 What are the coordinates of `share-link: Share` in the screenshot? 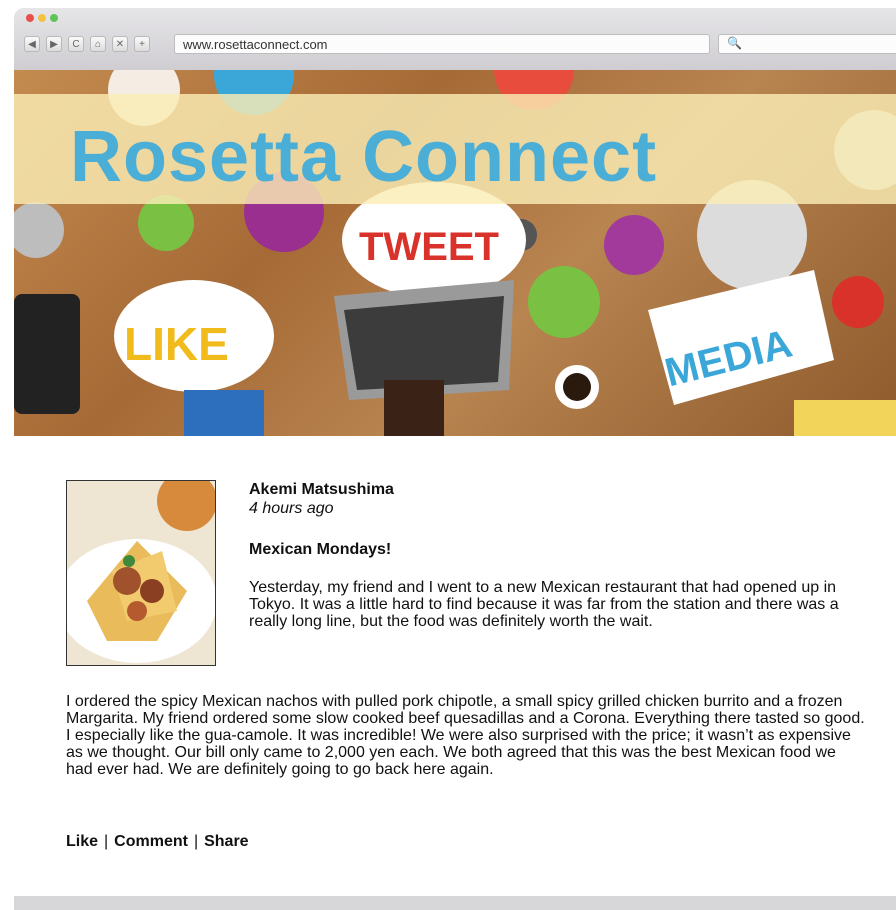 It's located at (226, 841).